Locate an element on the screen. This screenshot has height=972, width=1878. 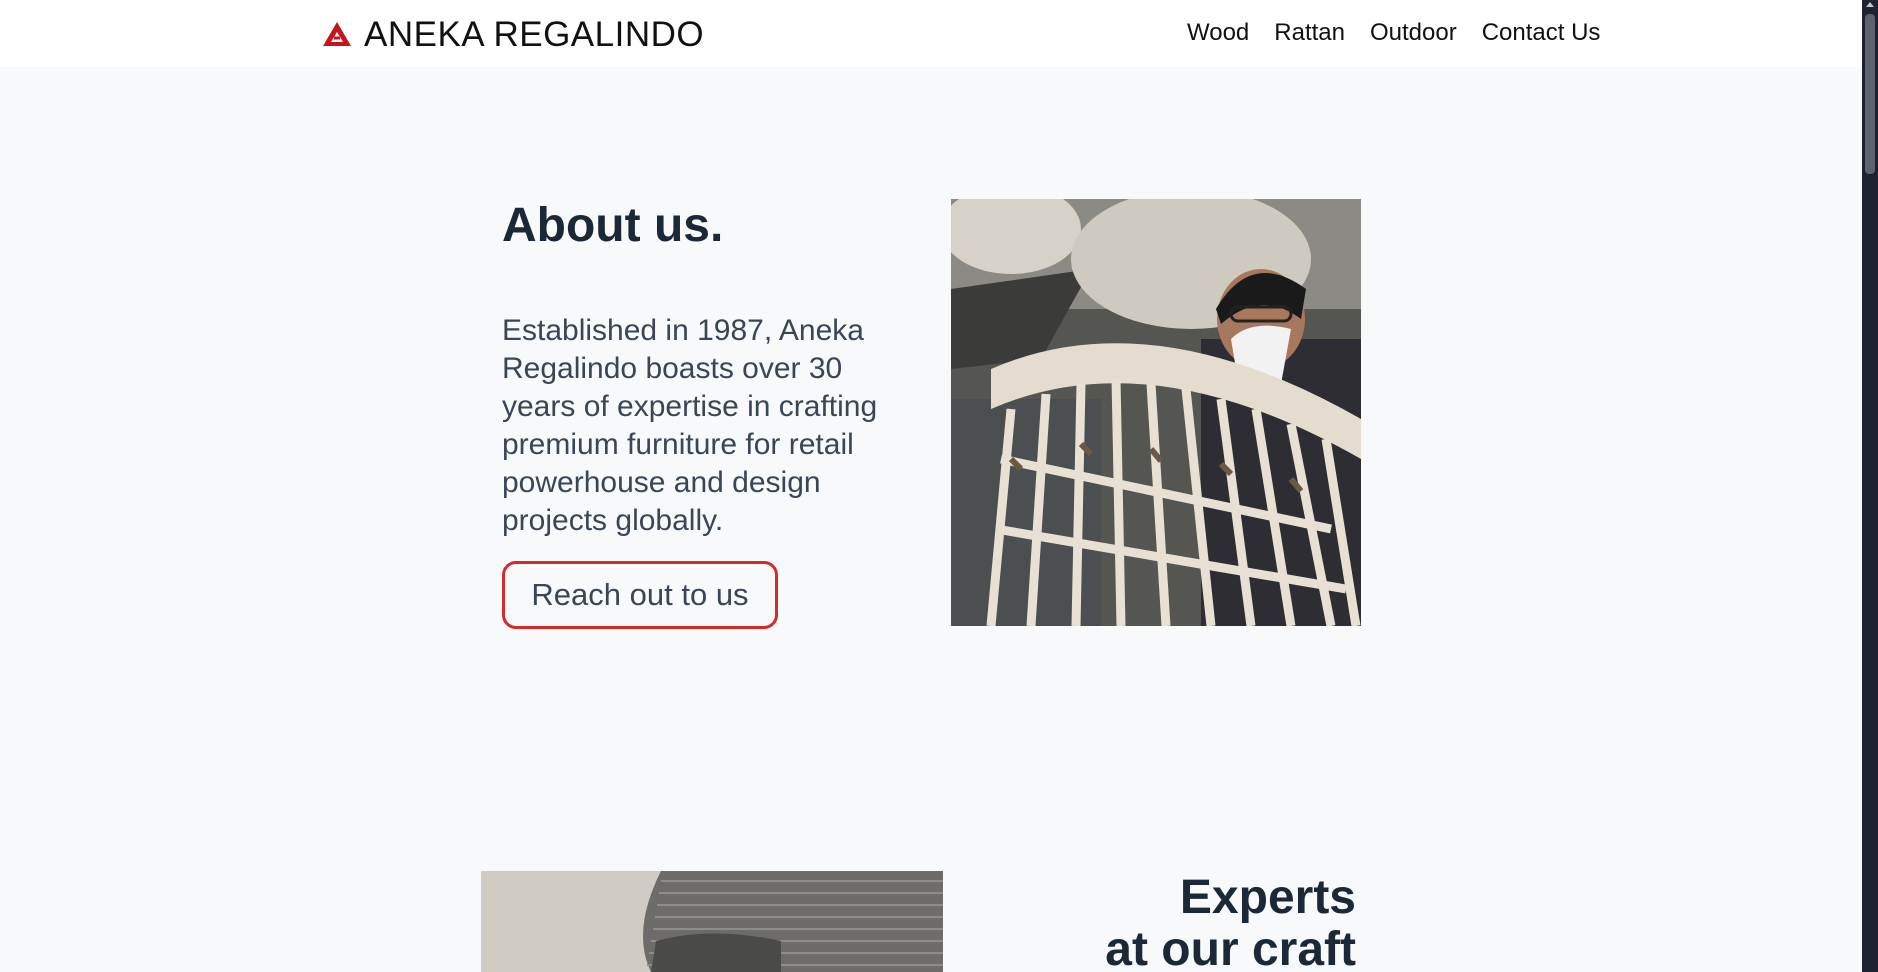
brand-logo: ANEKA REGALINDO is located at coordinates (513, 35).